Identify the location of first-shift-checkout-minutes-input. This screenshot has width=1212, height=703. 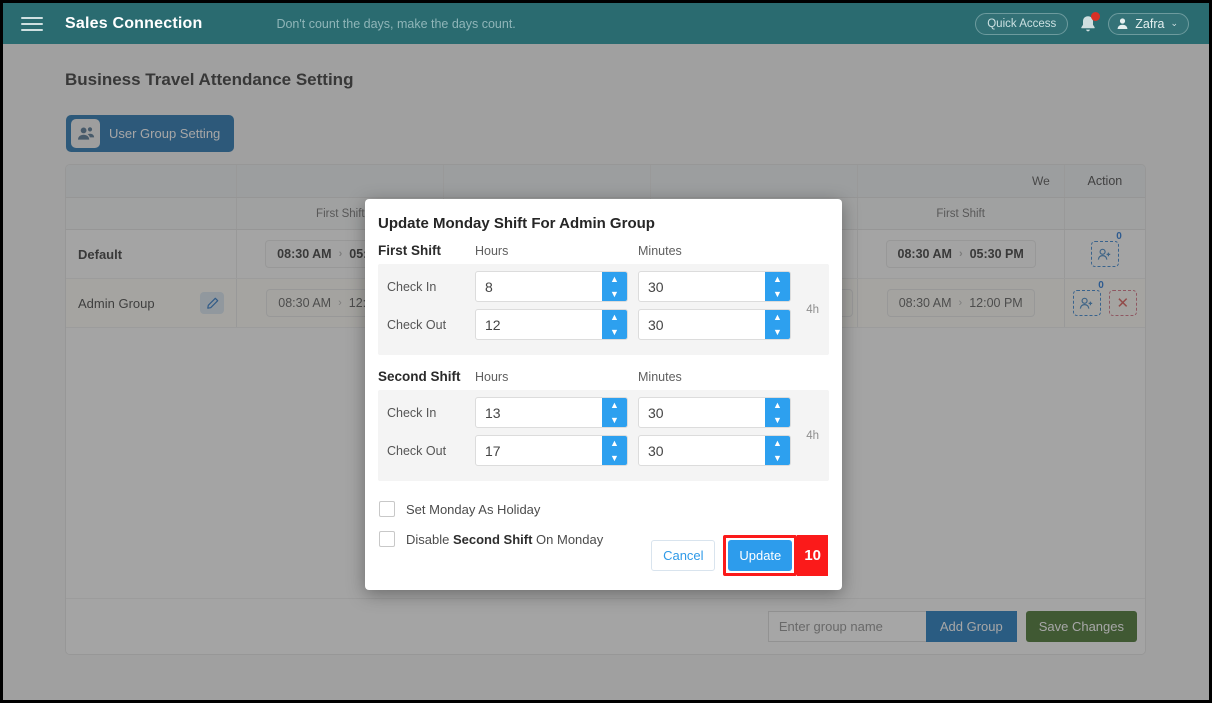
(702, 324).